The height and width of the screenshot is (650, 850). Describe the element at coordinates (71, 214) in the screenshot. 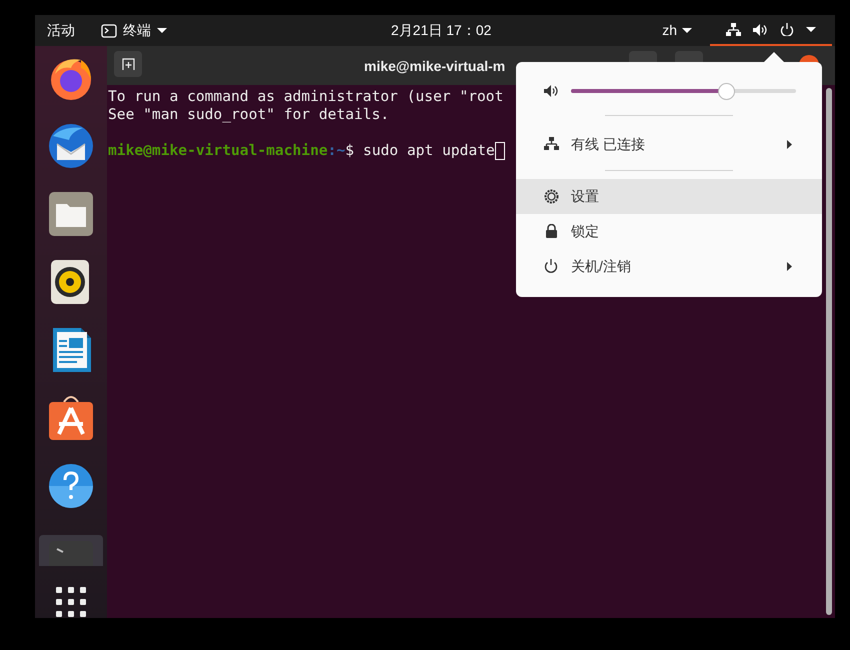

I see `folder-icon` at that location.